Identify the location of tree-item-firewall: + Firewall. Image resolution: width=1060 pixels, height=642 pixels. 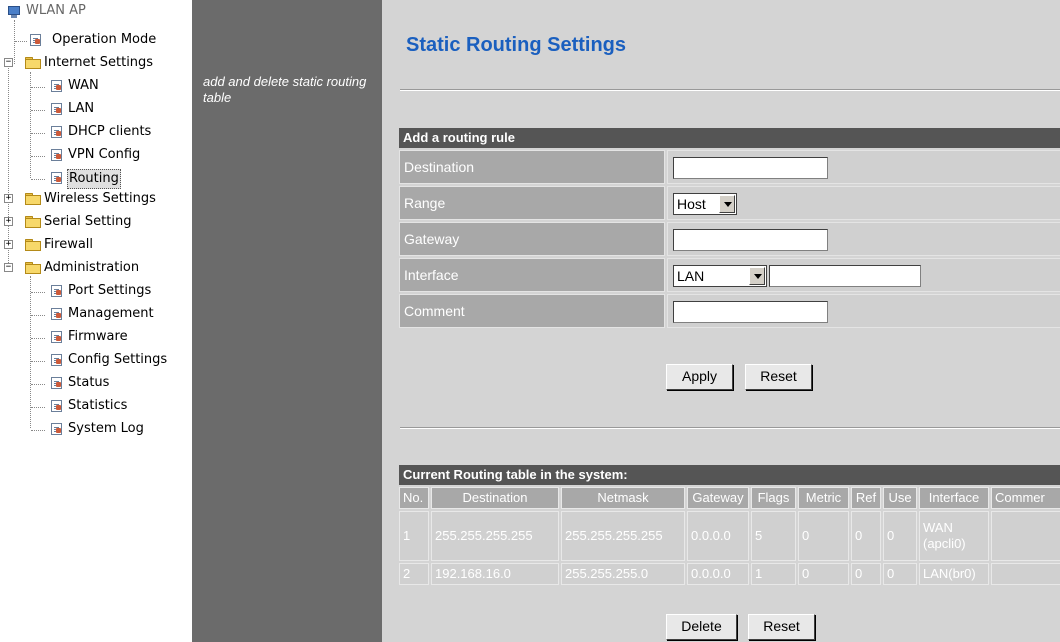
(96, 245).